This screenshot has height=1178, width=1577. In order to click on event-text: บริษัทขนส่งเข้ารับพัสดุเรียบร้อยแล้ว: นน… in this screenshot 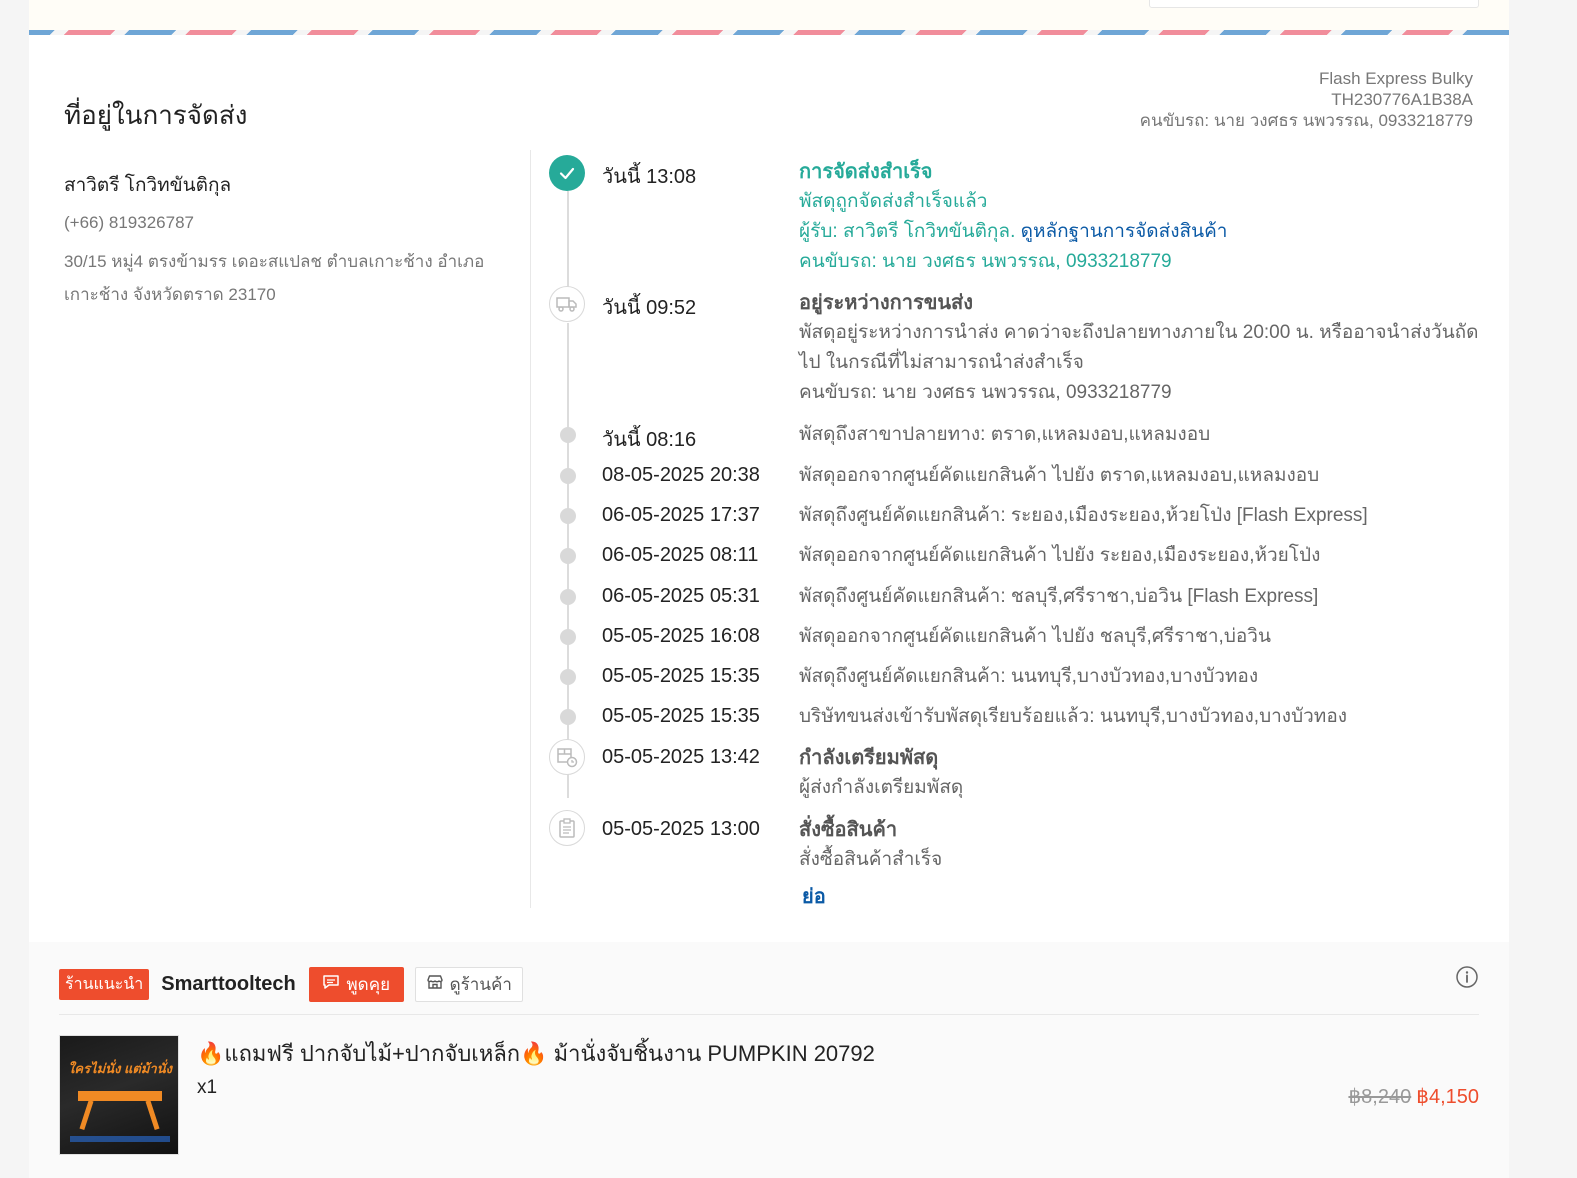, I will do `click(1073, 716)`.